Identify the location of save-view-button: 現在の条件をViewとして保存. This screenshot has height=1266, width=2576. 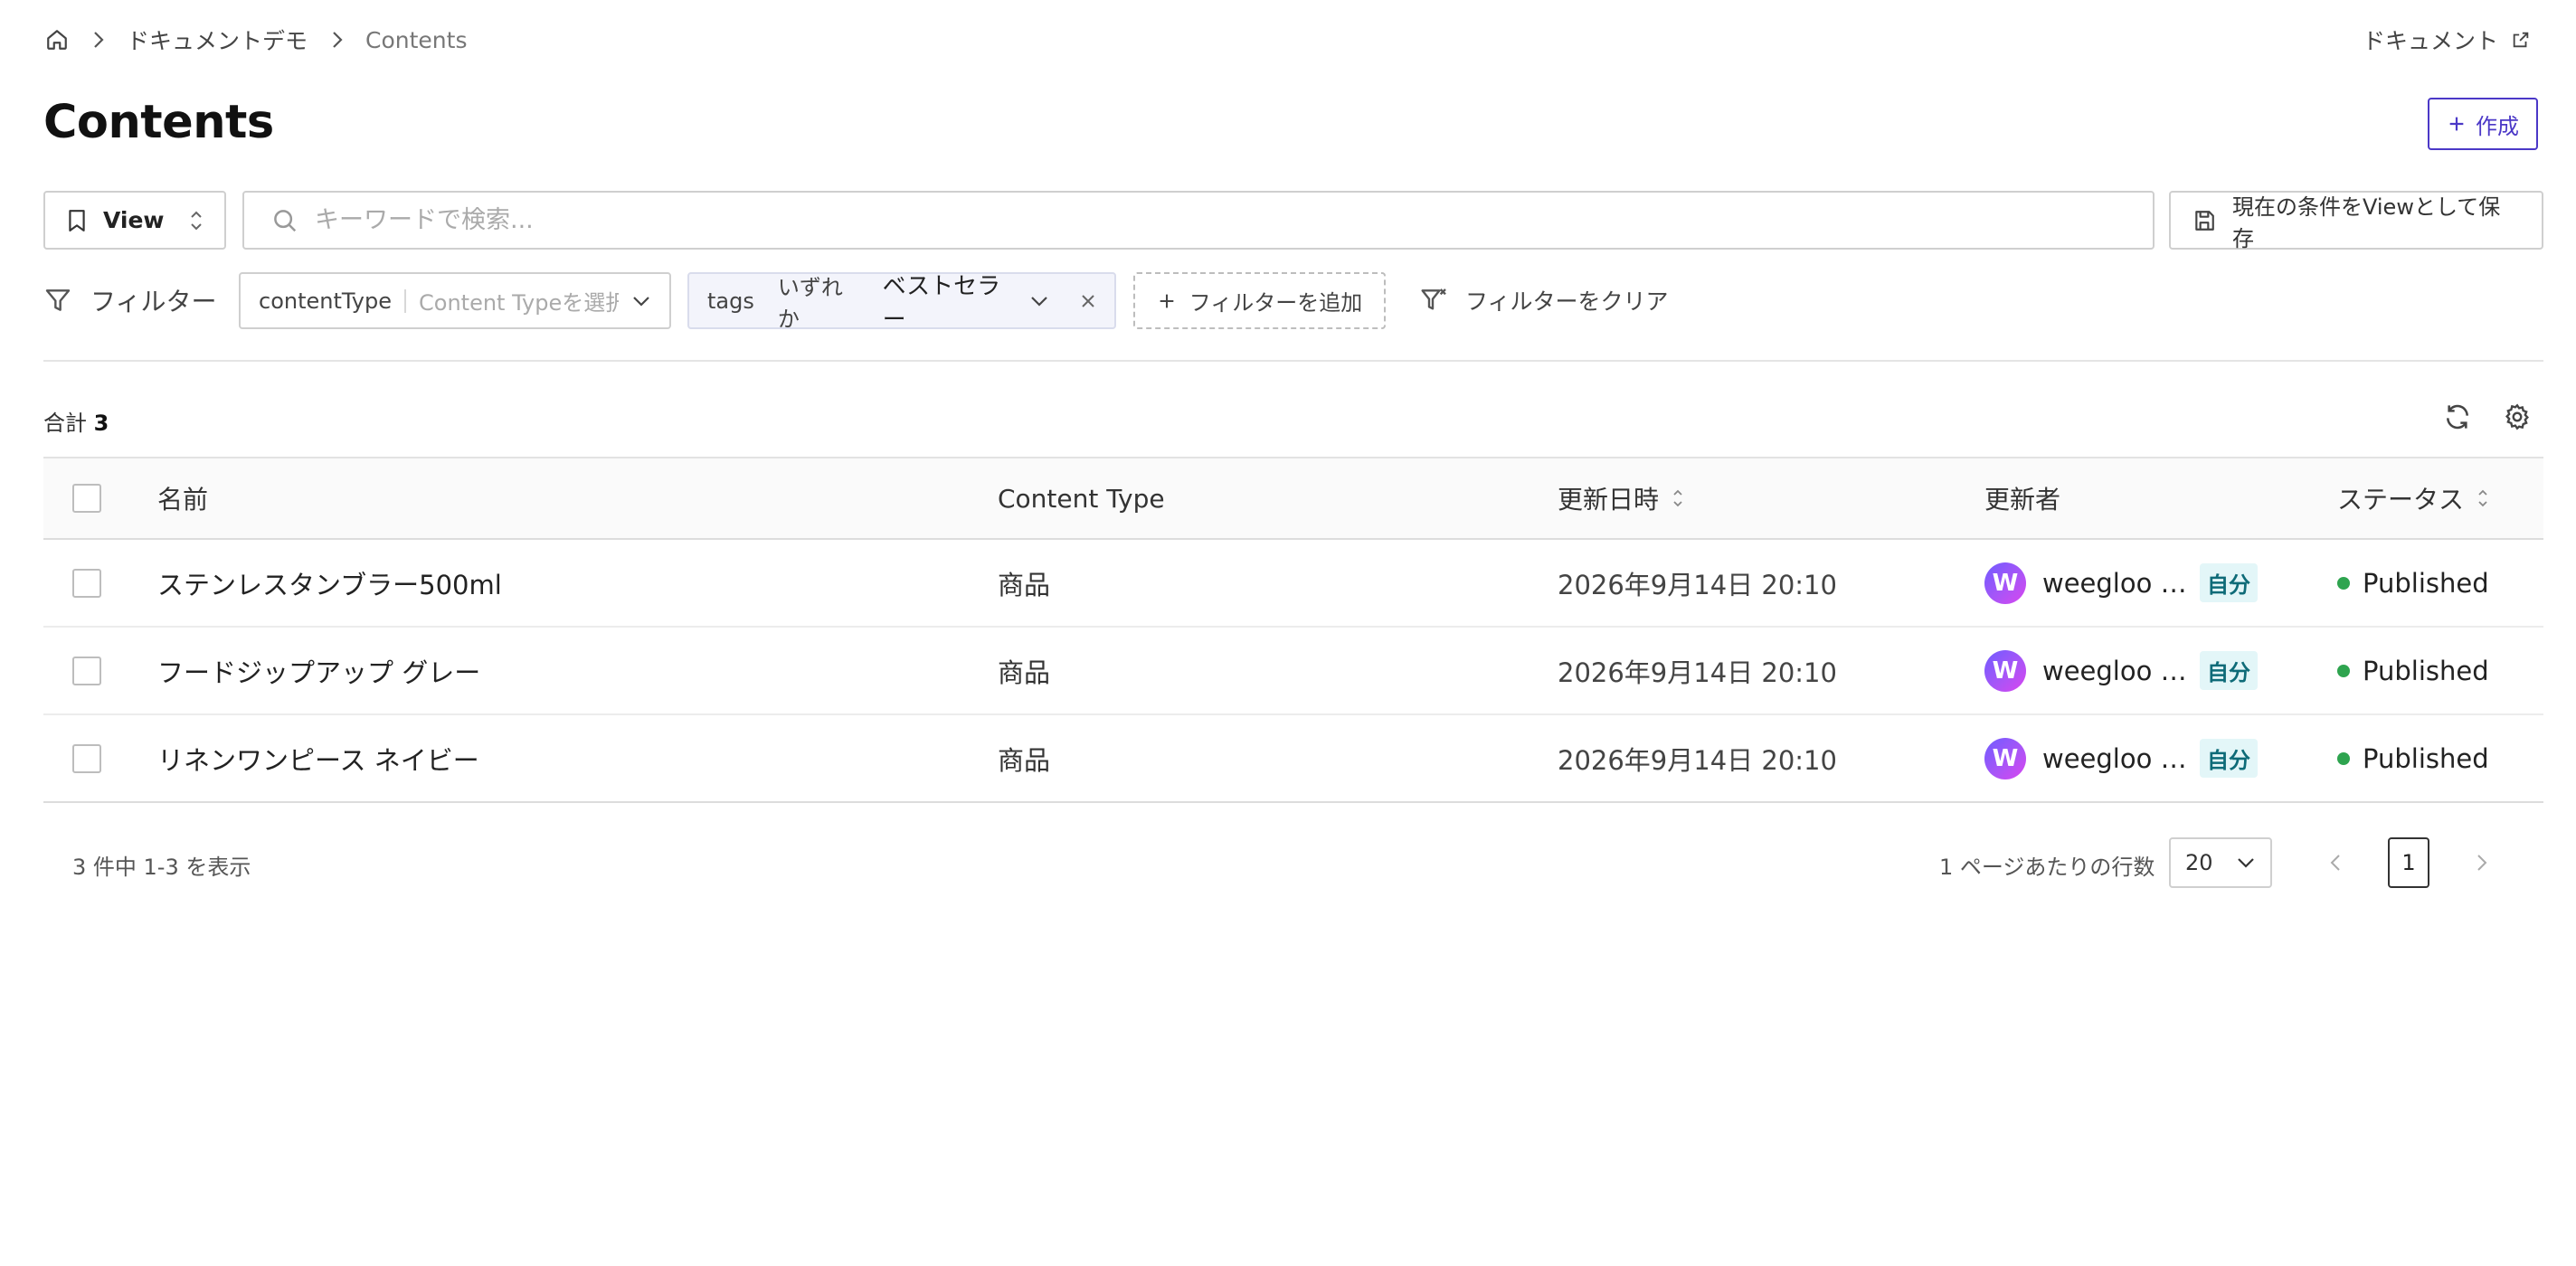
(2356, 221).